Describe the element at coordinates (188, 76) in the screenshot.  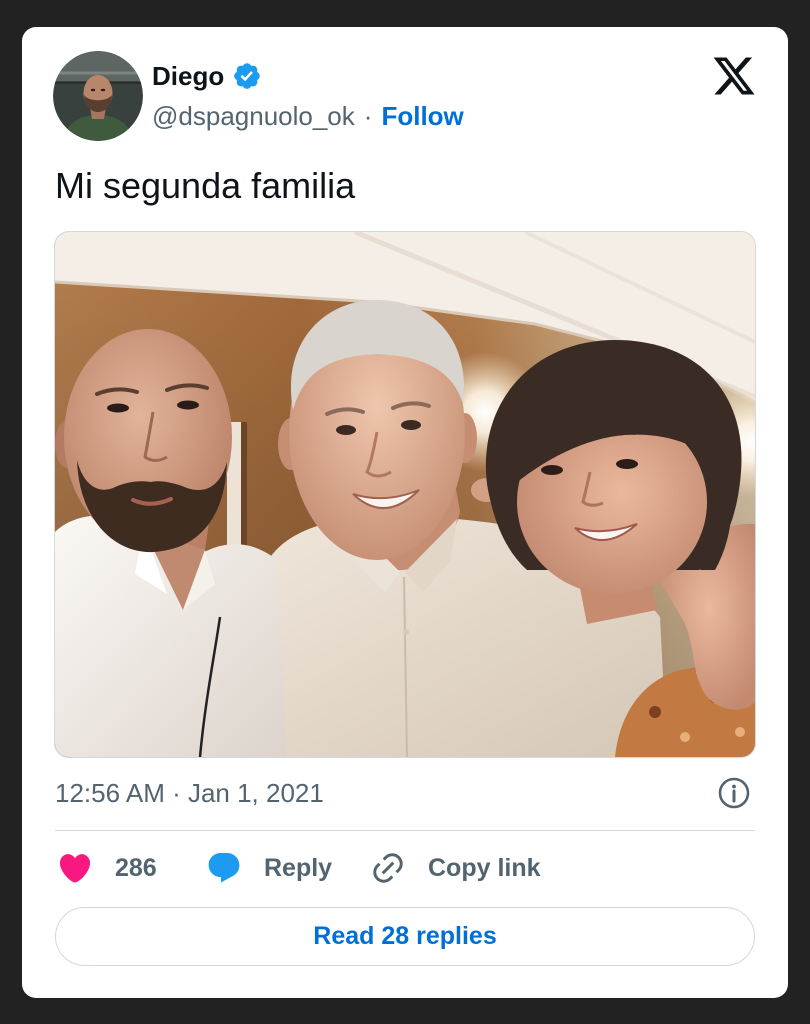
I see `author-name: Diego` at that location.